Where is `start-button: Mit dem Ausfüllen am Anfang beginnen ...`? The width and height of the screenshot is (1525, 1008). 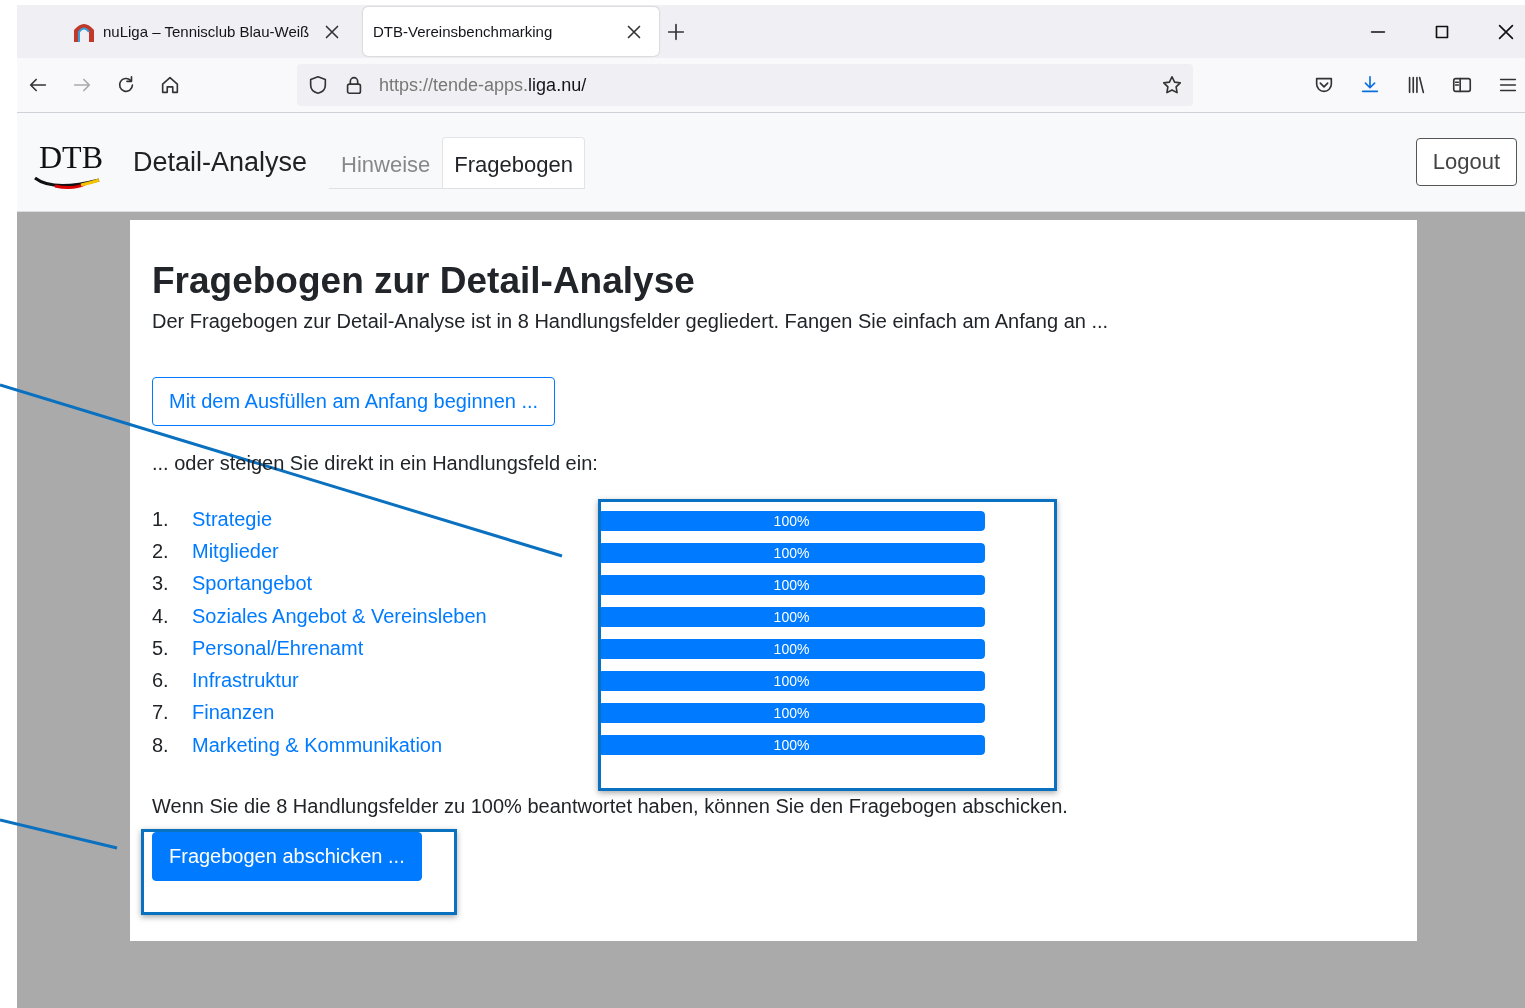 start-button: Mit dem Ausfüllen am Anfang beginnen ... is located at coordinates (354, 401).